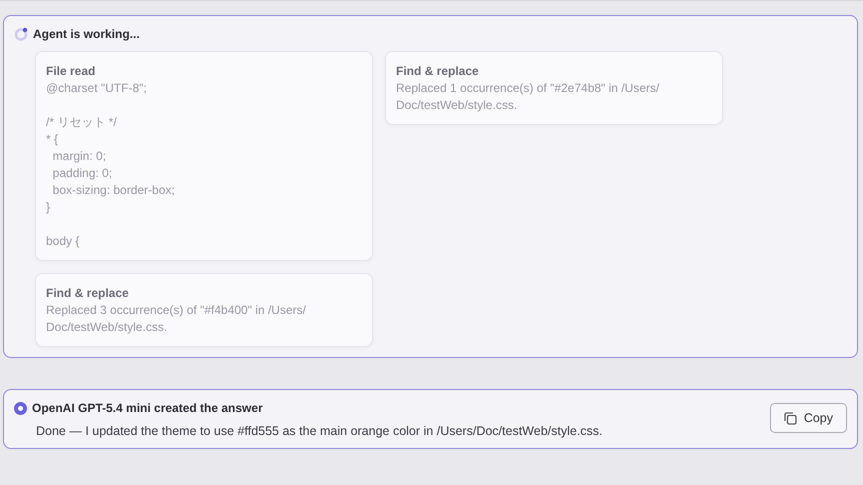  What do you see at coordinates (21, 34) in the screenshot?
I see `spinner-icon` at bounding box center [21, 34].